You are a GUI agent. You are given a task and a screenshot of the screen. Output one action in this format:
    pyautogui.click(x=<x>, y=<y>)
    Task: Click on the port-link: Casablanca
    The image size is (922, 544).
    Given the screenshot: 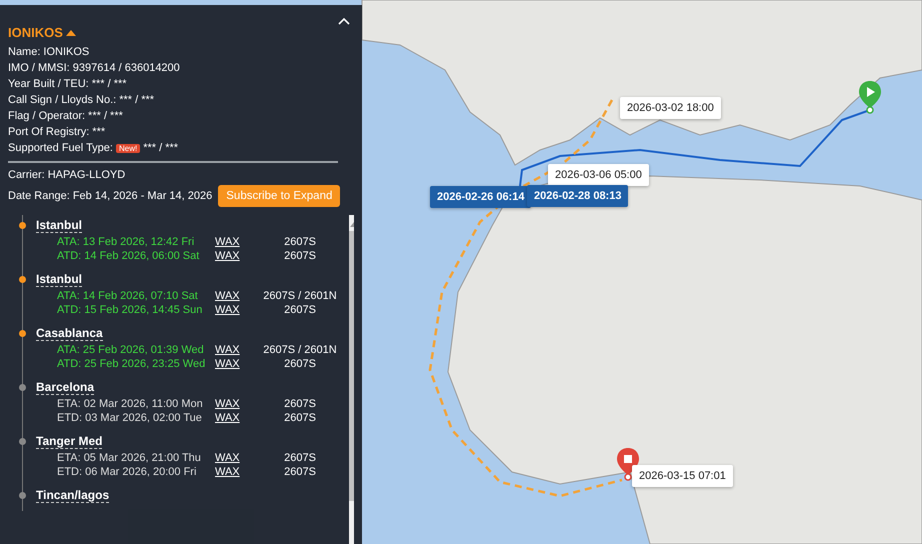 What is the action you would take?
    pyautogui.click(x=69, y=333)
    